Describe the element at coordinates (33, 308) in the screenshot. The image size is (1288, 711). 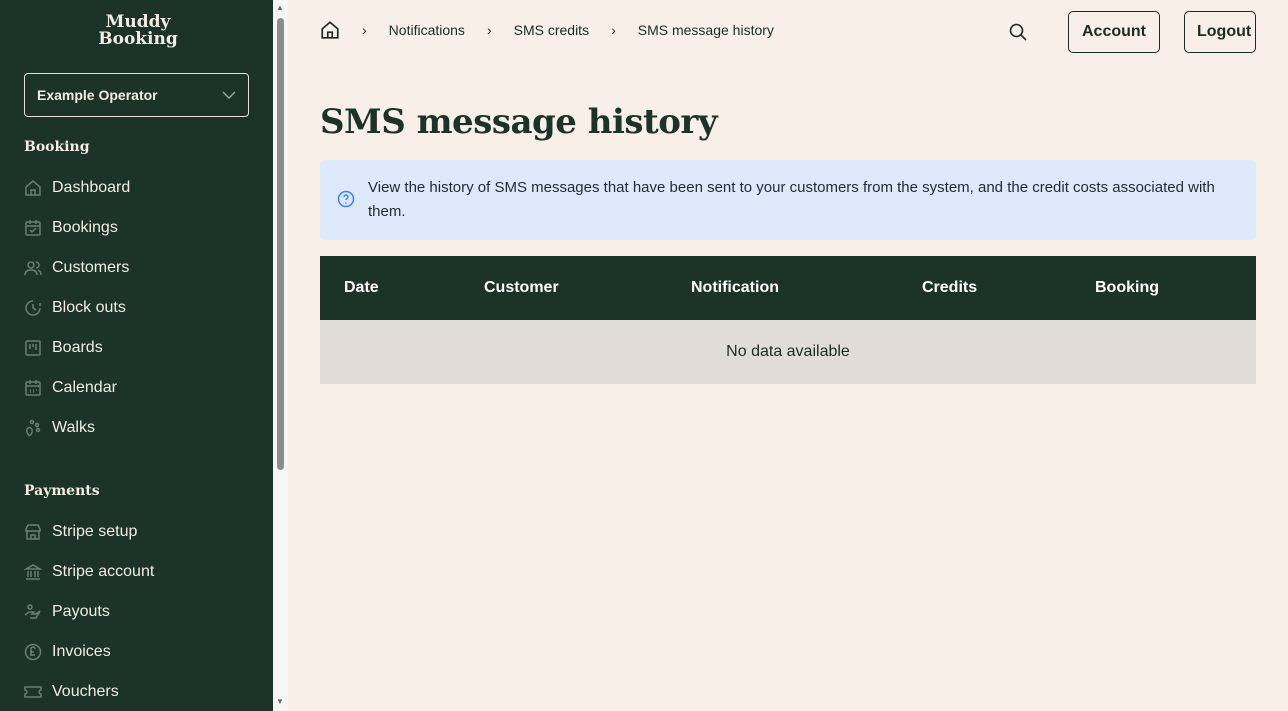
I see `clock-alert-icon` at that location.